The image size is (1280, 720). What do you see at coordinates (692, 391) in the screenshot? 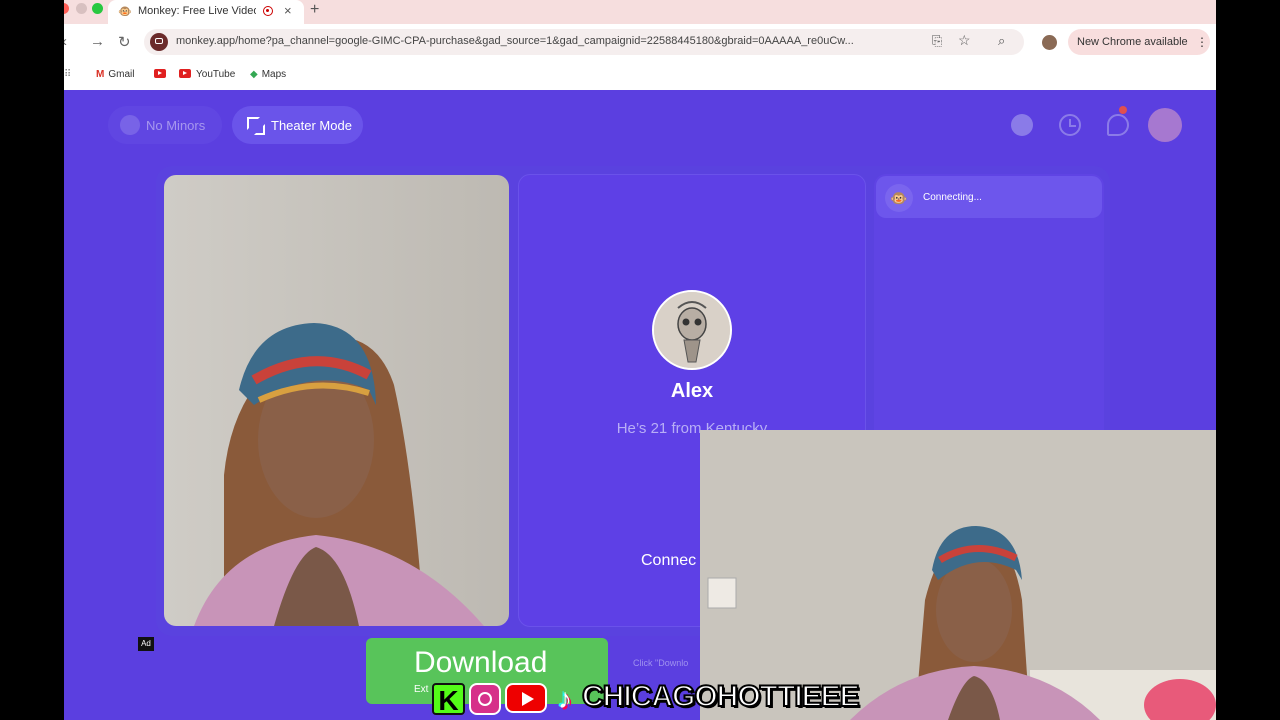
I see `match-name: Alex` at bounding box center [692, 391].